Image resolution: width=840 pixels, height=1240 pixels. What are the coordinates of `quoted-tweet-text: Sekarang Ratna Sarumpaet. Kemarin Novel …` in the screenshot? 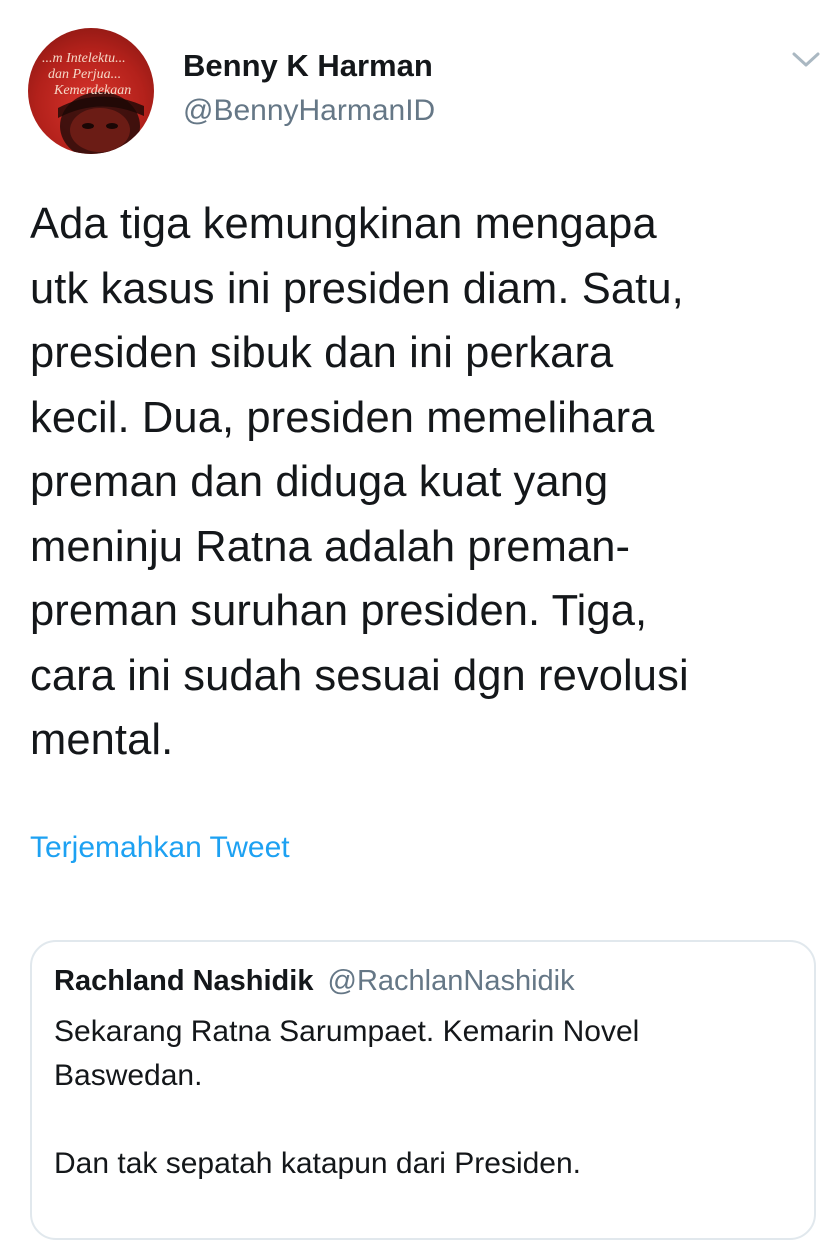 It's located at (347, 1097).